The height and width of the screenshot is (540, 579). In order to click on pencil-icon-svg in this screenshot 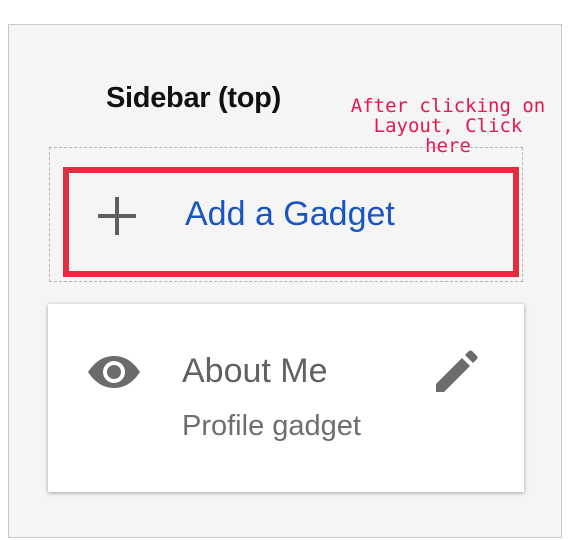, I will do `click(457, 371)`.